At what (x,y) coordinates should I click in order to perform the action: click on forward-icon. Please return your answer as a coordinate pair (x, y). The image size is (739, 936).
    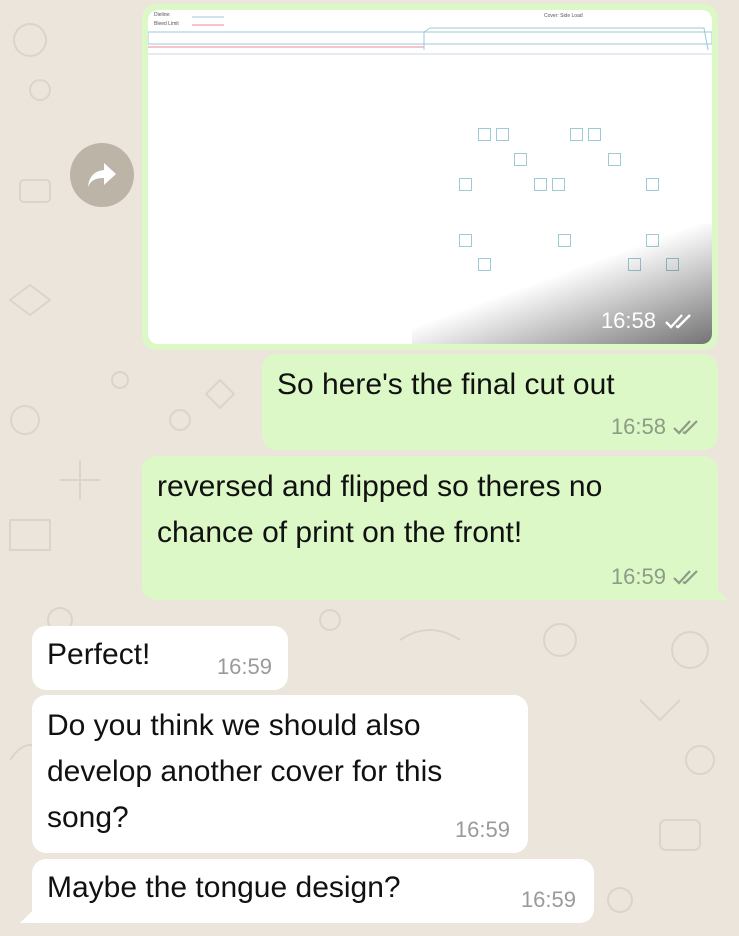
    Looking at the image, I should click on (102, 175).